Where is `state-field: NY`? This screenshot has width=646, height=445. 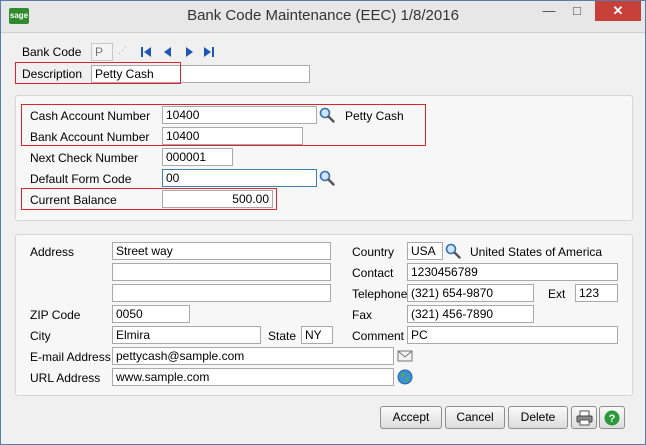 state-field: NY is located at coordinates (317, 335).